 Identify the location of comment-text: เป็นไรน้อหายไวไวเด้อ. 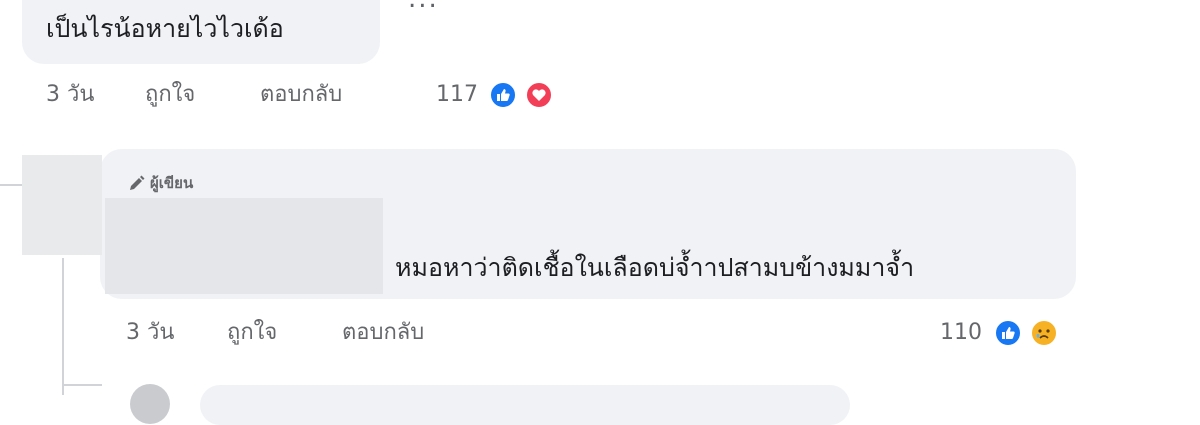
(165, 28).